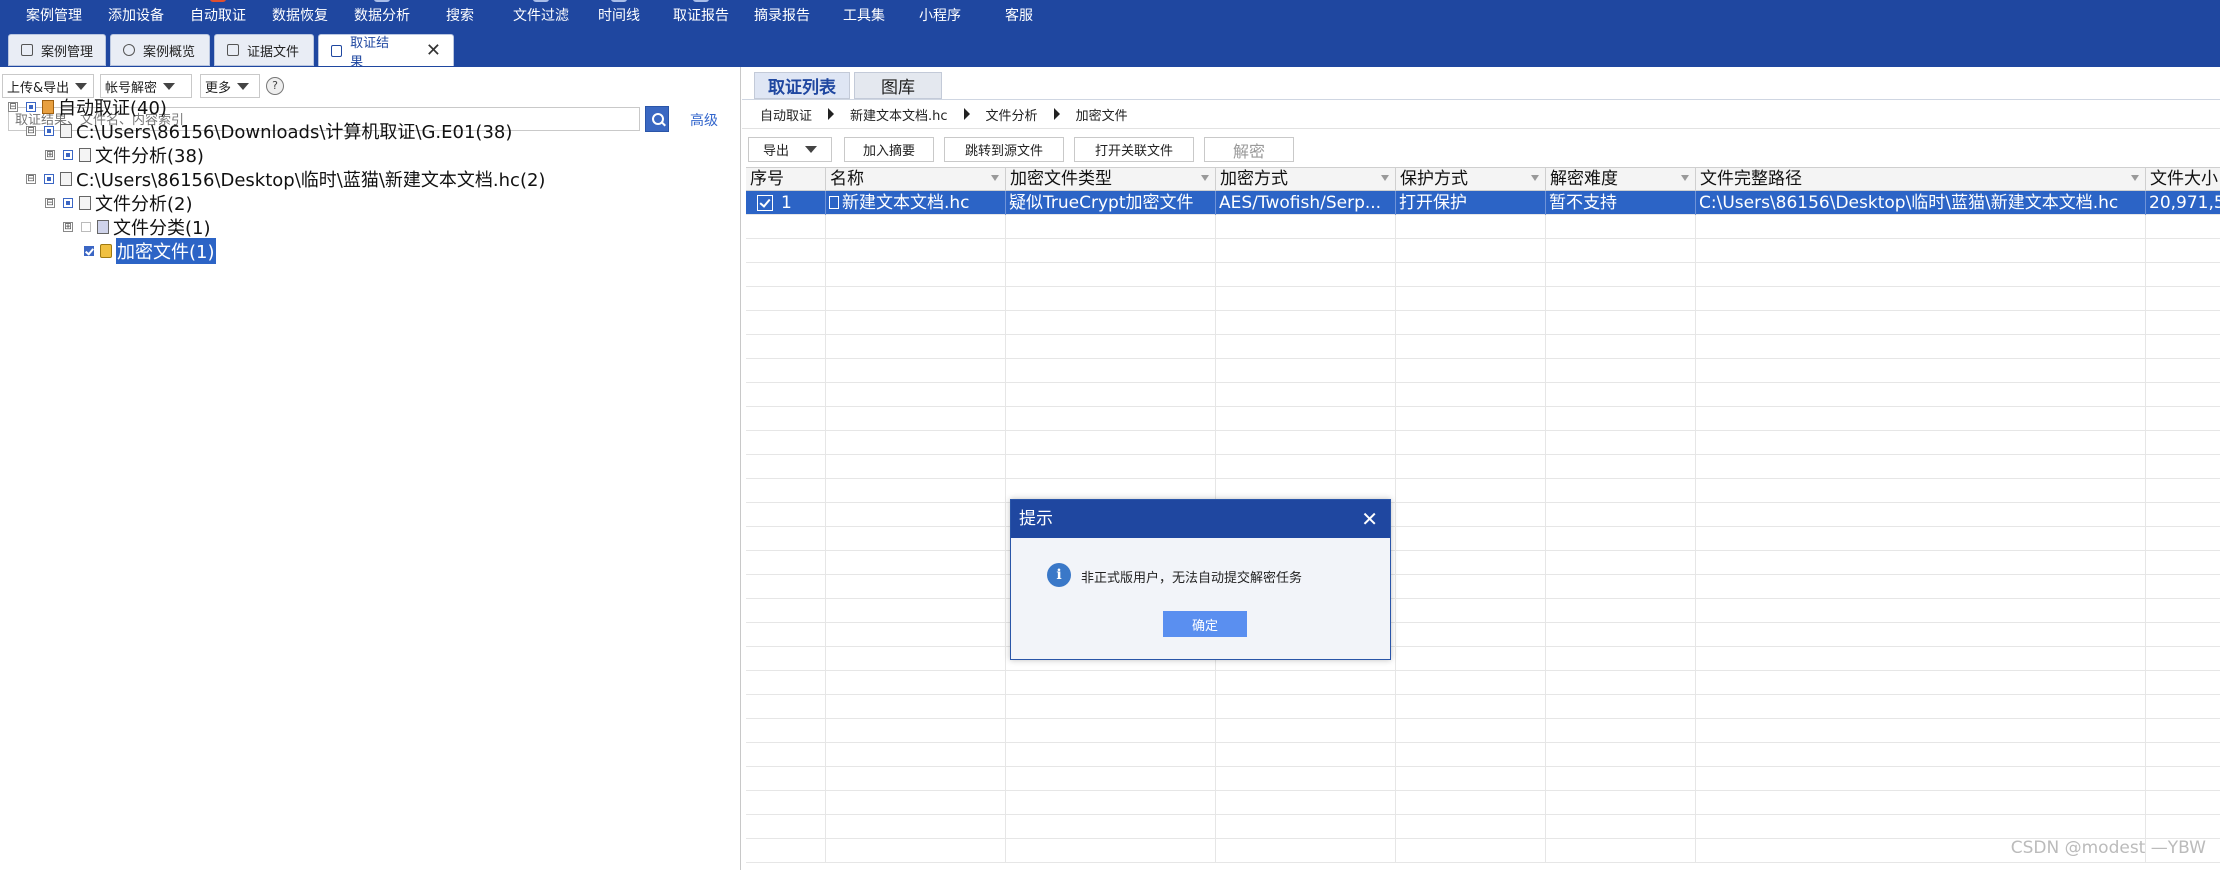 The width and height of the screenshot is (2220, 870). What do you see at coordinates (300, 15) in the screenshot?
I see `toolbar-data-recovery: 数据恢复` at bounding box center [300, 15].